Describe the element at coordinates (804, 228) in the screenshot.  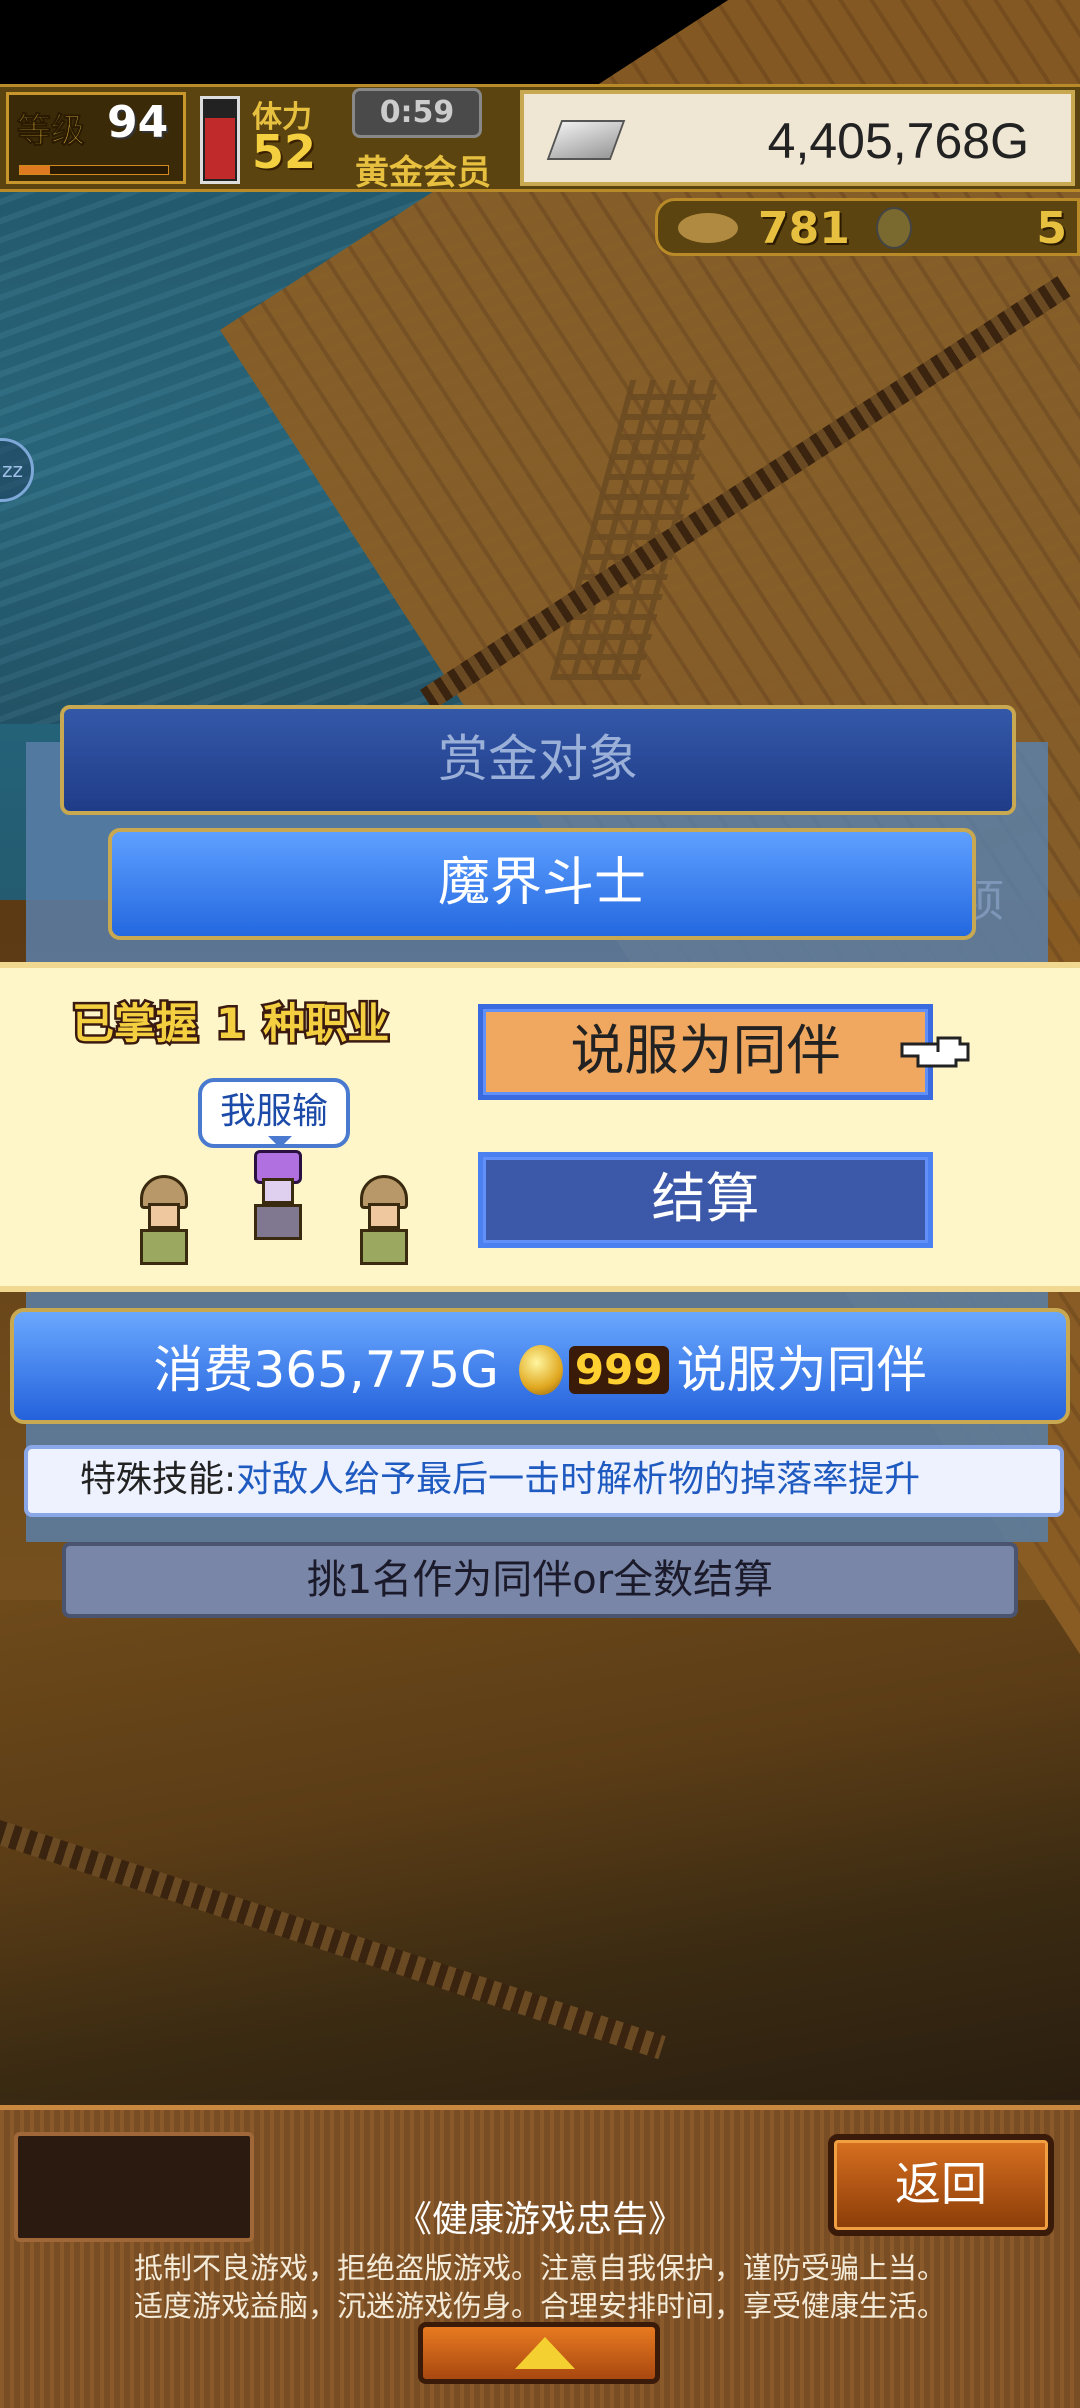
I see `resource-1-value: 781` at that location.